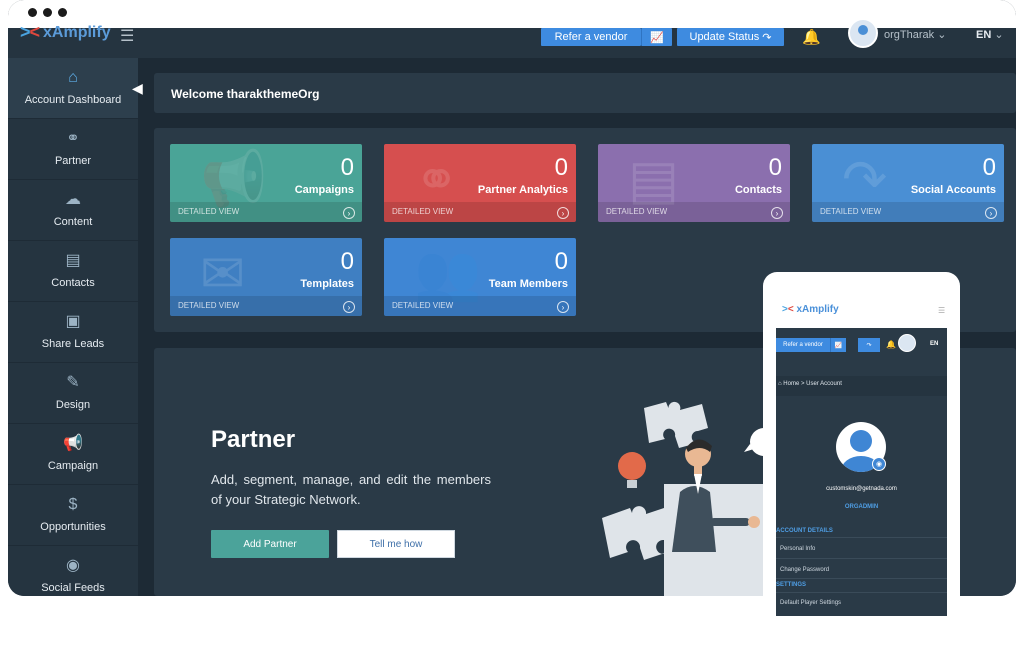 This screenshot has width=1024, height=652. Describe the element at coordinates (810, 309) in the screenshot. I see `mobile-brand-logo: >< xAmplify` at that location.